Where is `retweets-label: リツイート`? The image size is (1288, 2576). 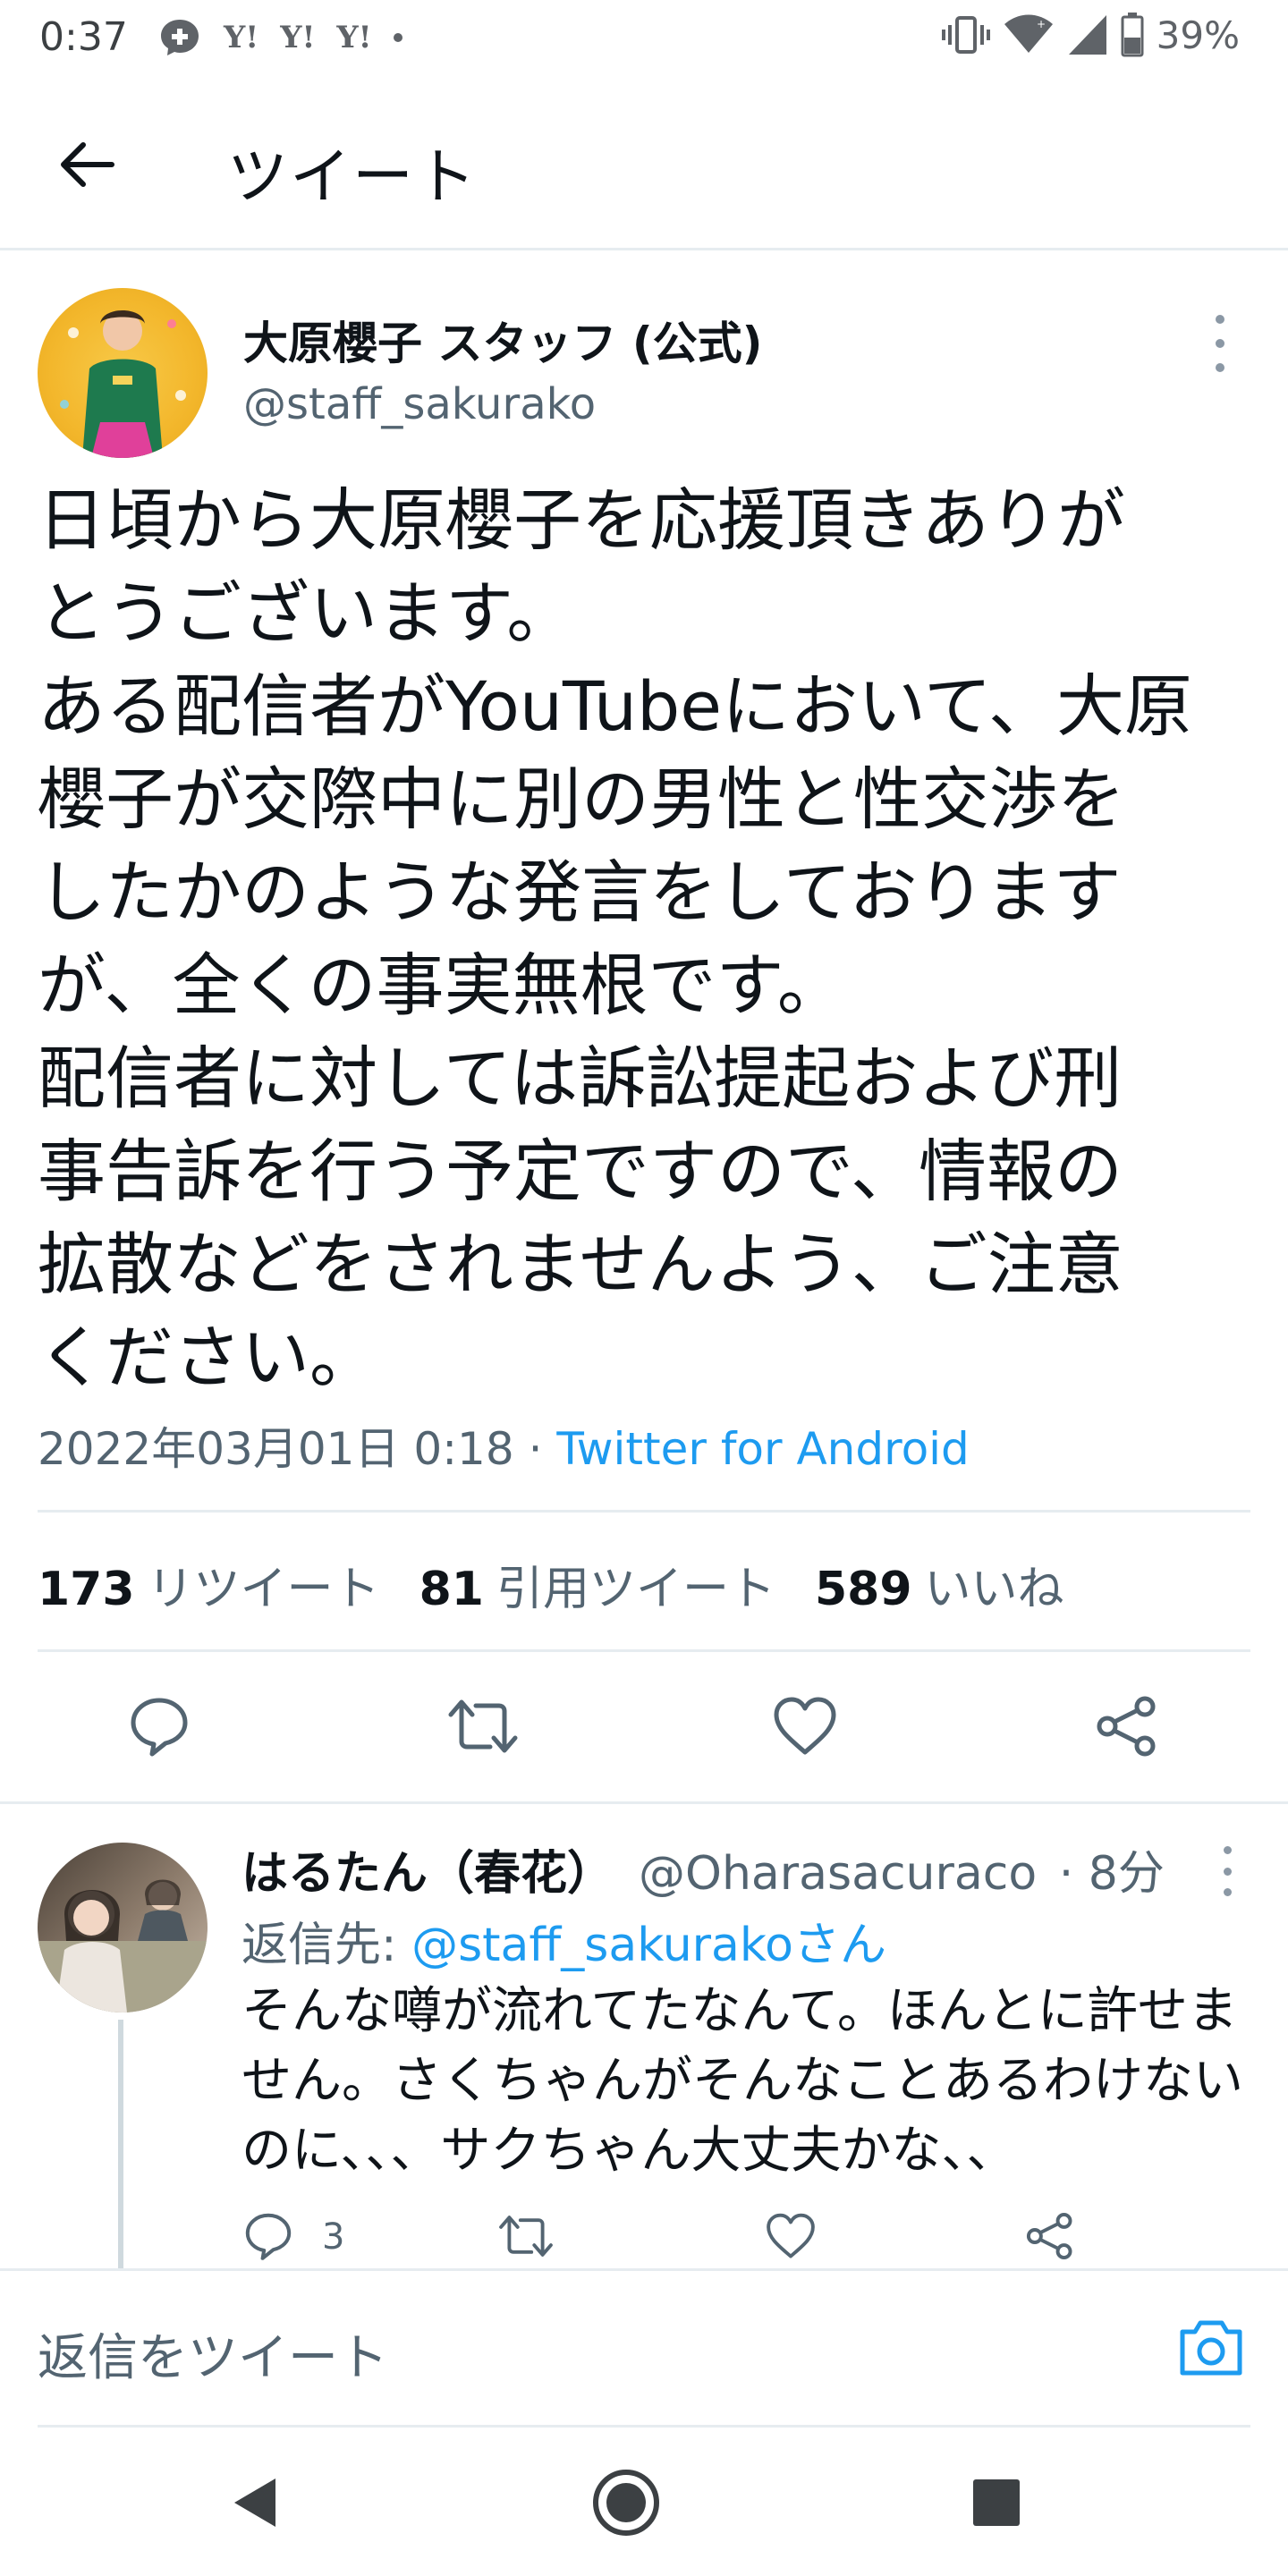 retweets-label: リツイート is located at coordinates (263, 1589).